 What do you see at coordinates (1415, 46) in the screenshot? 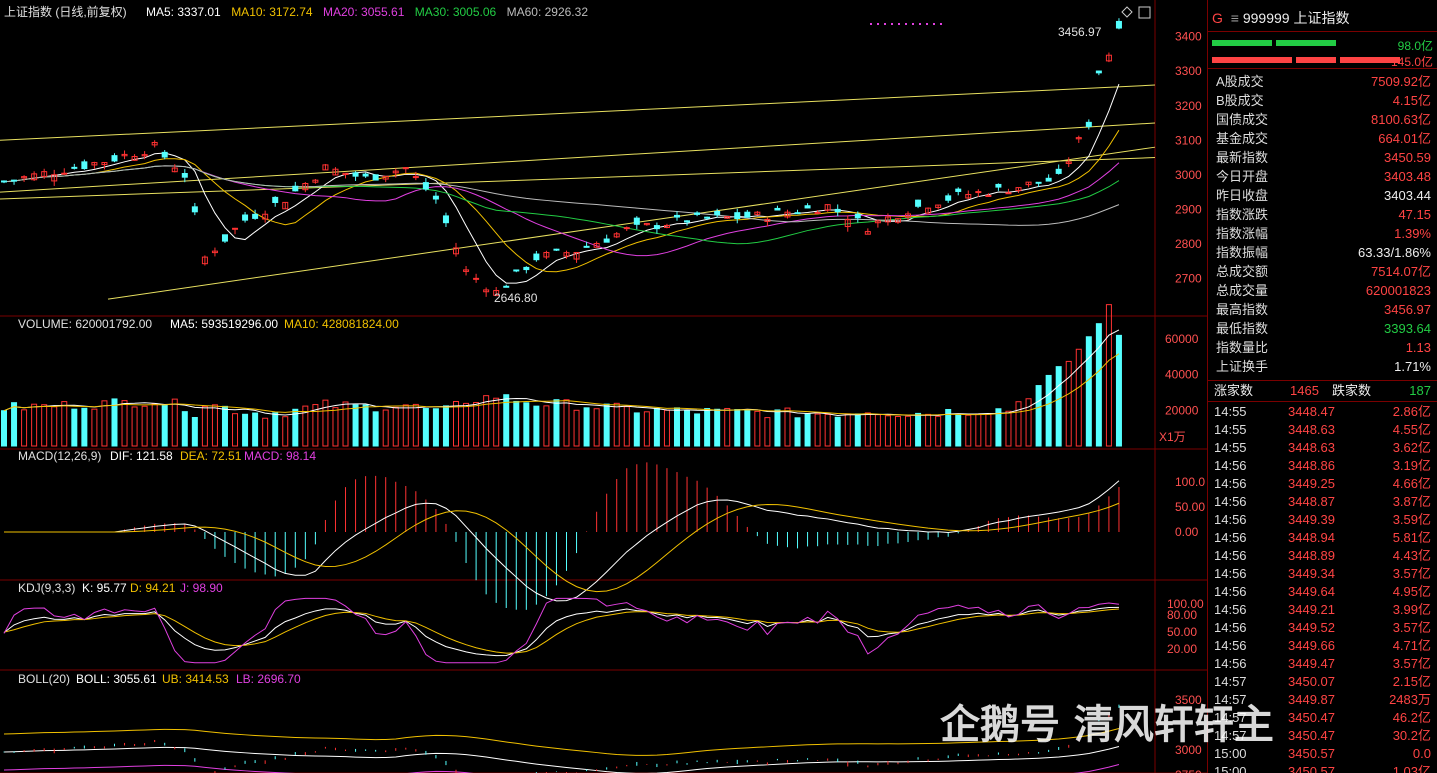
I see `bar-value-1: 98.0亿` at bounding box center [1415, 46].